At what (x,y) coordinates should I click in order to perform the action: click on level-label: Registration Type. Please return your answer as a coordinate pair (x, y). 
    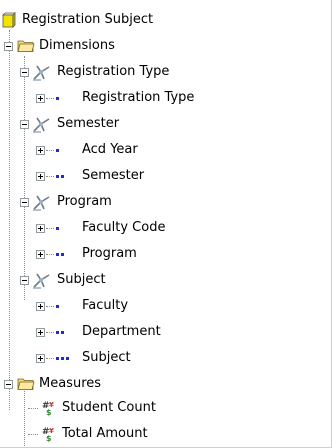
    Looking at the image, I should click on (138, 97).